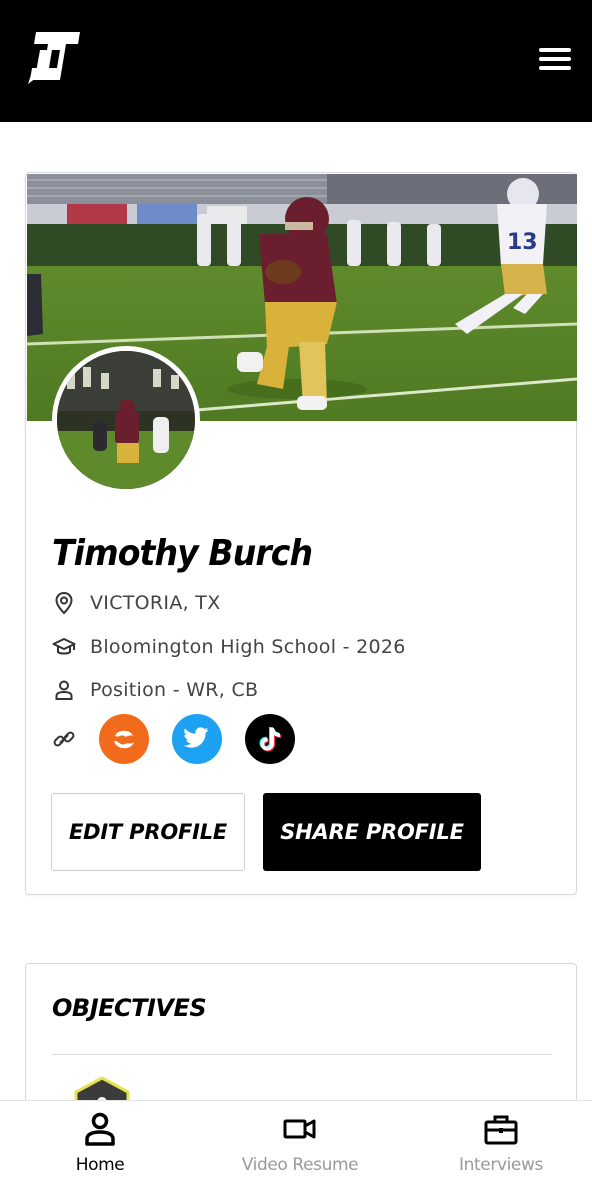 Image resolution: width=592 pixels, height=1200 pixels. I want to click on nav-home: Home, so click(100, 1150).